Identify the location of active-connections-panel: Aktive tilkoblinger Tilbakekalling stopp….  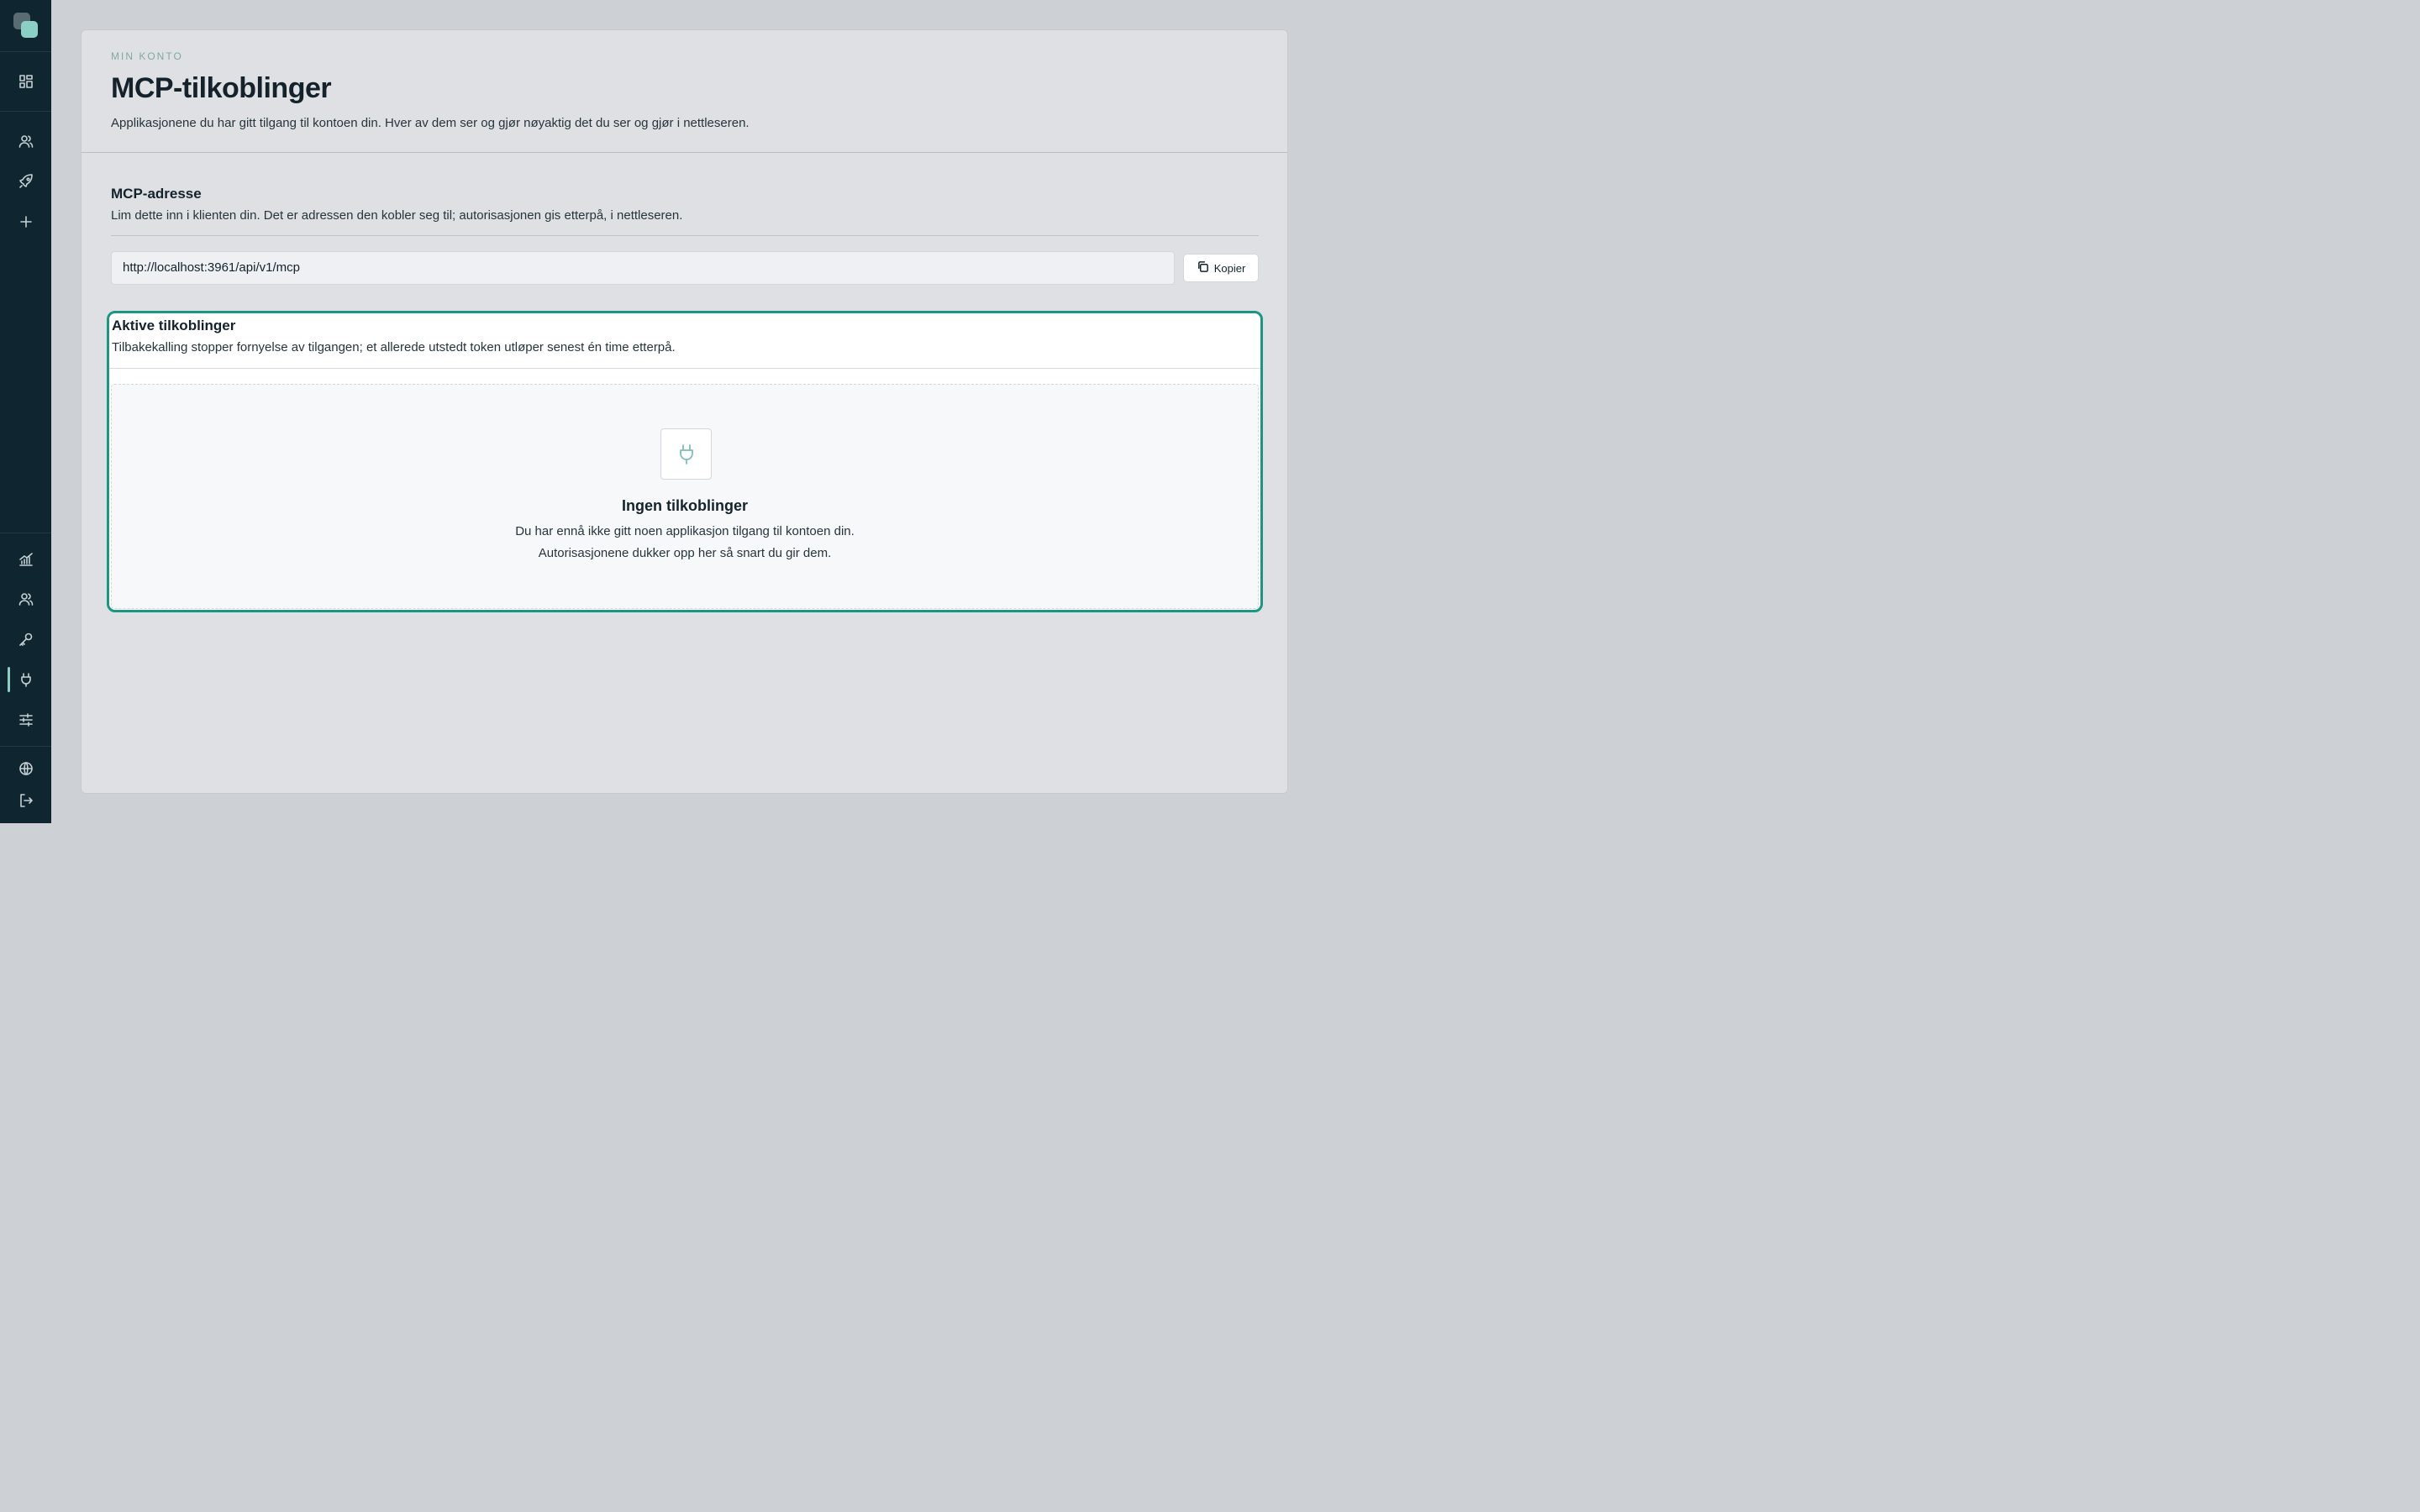
(685, 461).